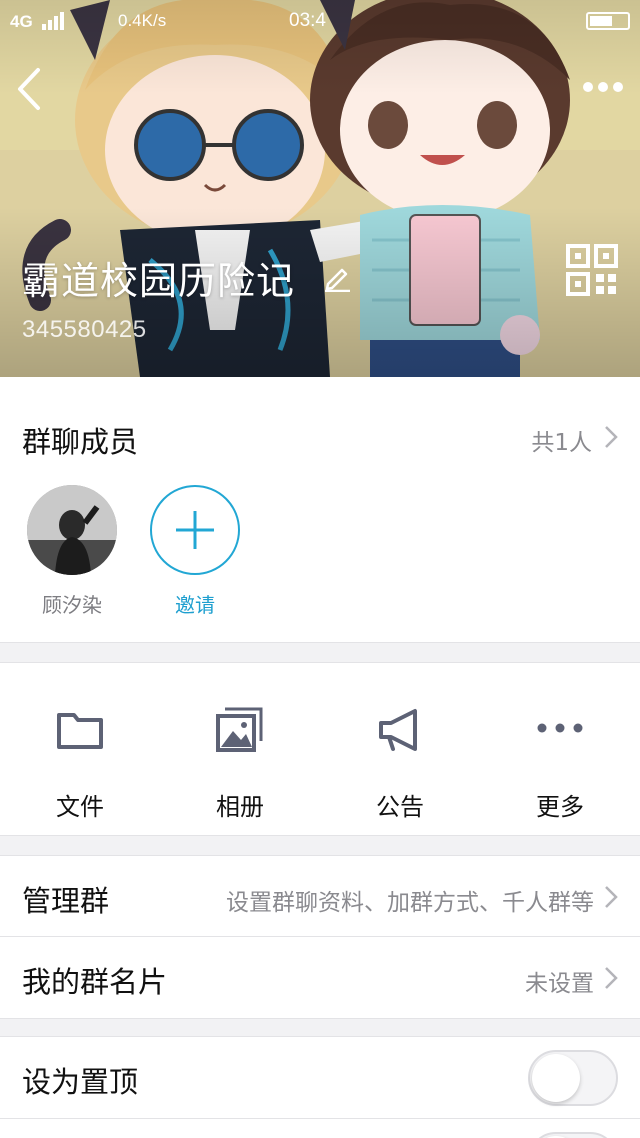  What do you see at coordinates (80, 731) in the screenshot?
I see `folder-icon` at bounding box center [80, 731].